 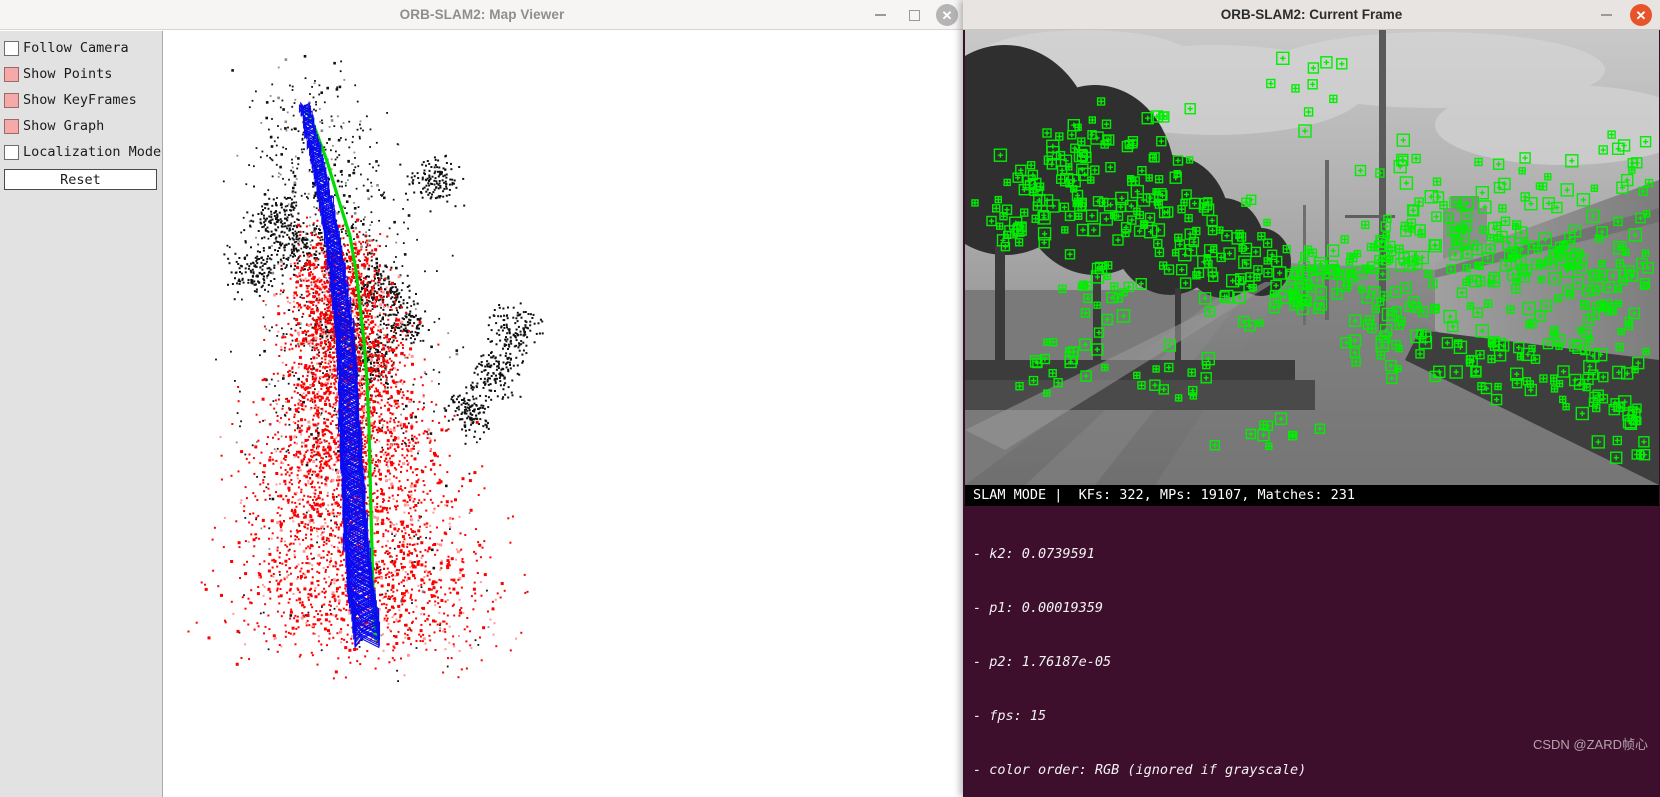 What do you see at coordinates (1590, 744) in the screenshot?
I see `watermark: CSDN @ZARD帧心` at bounding box center [1590, 744].